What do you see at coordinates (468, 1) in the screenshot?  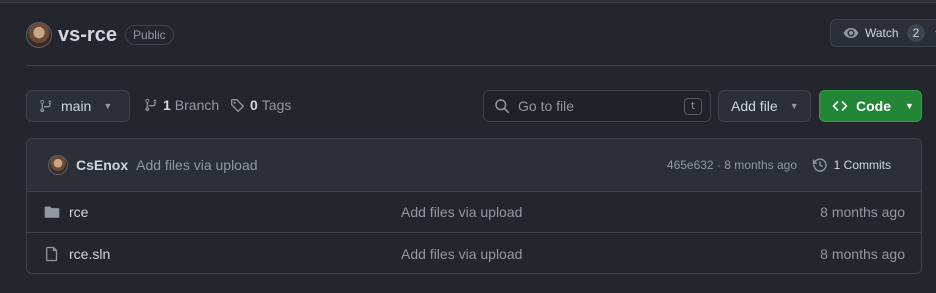 I see `top-border` at bounding box center [468, 1].